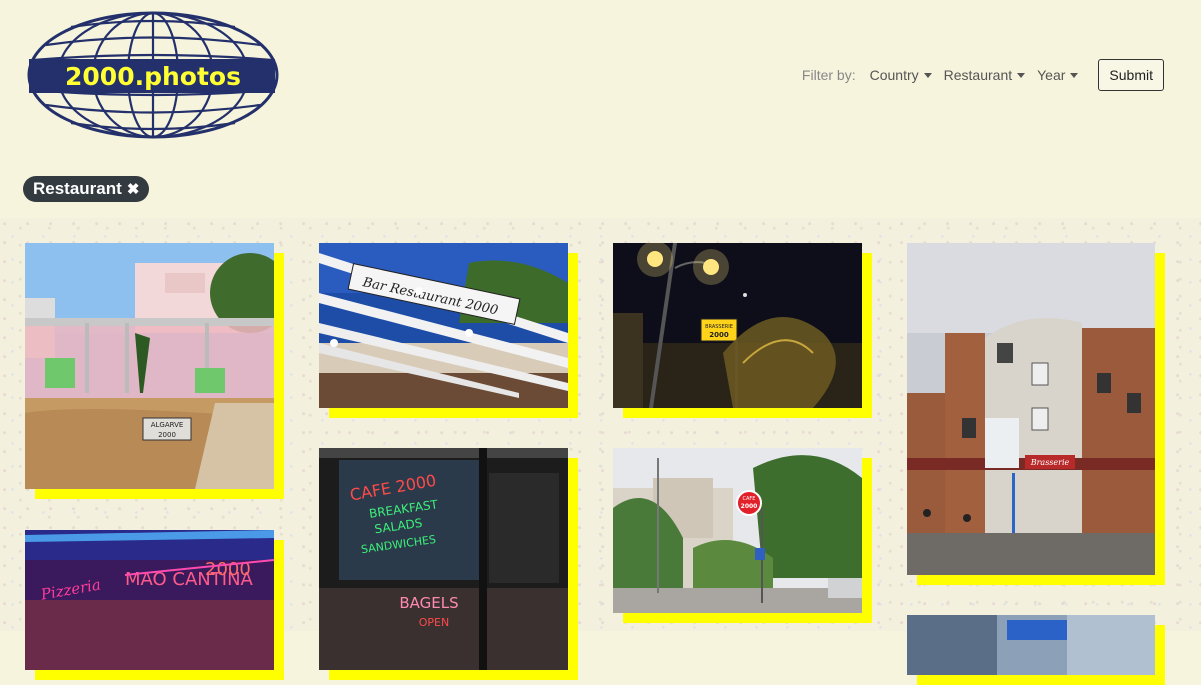 The image size is (1201, 685). I want to click on svg-text: Brasserie, so click(1050, 462).